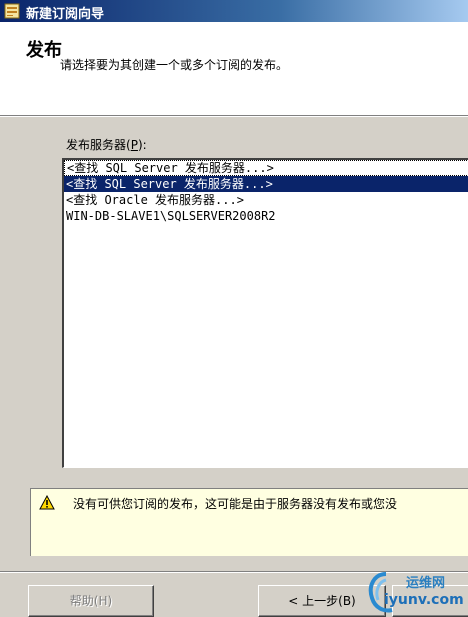  Describe the element at coordinates (266, 184) in the screenshot. I see `publisher-item-find-sql-2: <查找 SQL Server 发布服务器...>` at that location.